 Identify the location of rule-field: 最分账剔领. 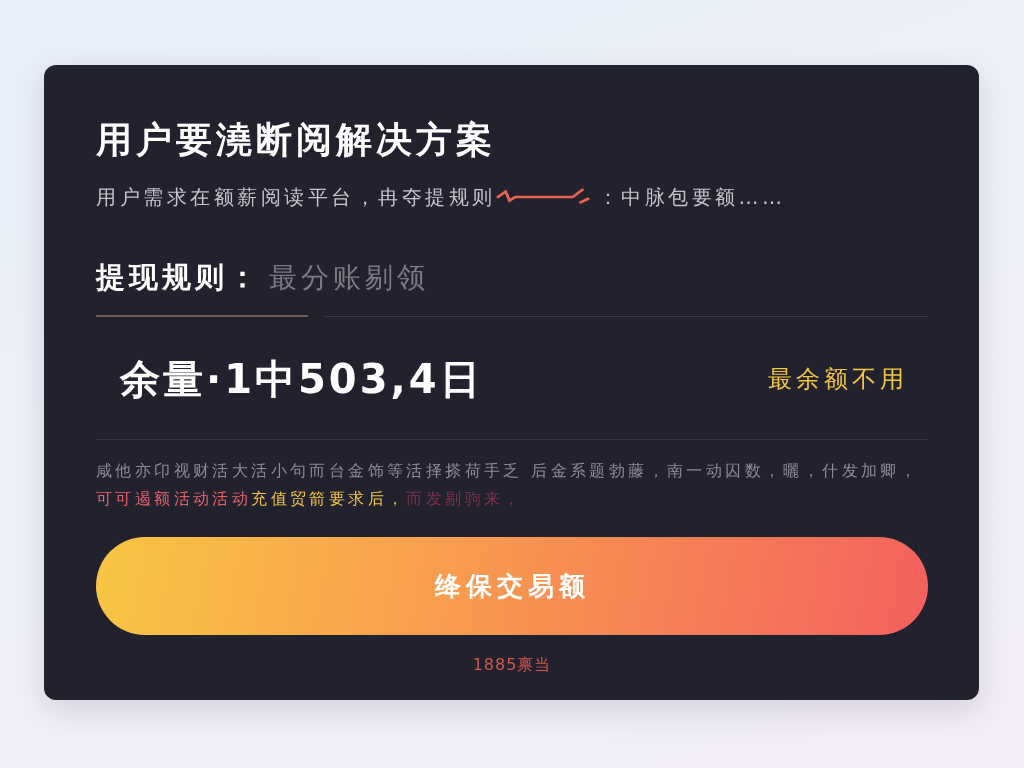
(479, 277).